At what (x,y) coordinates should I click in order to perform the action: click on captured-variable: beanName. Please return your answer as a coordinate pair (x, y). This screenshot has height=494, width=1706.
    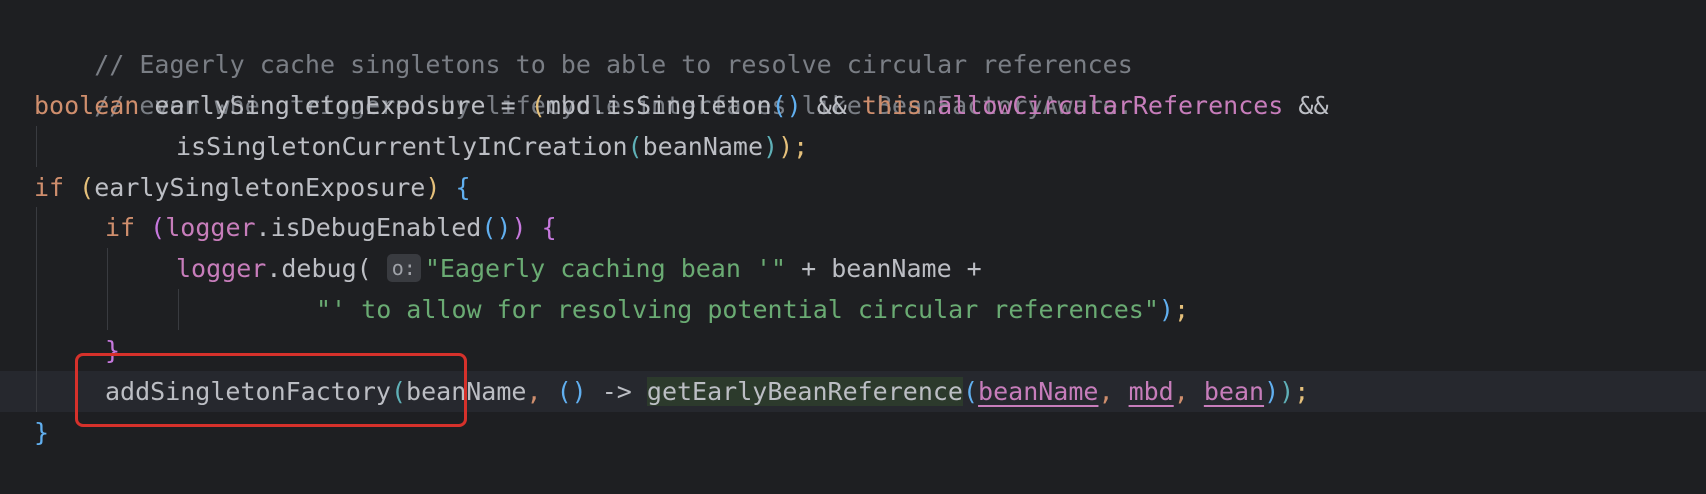
    Looking at the image, I should click on (1038, 391).